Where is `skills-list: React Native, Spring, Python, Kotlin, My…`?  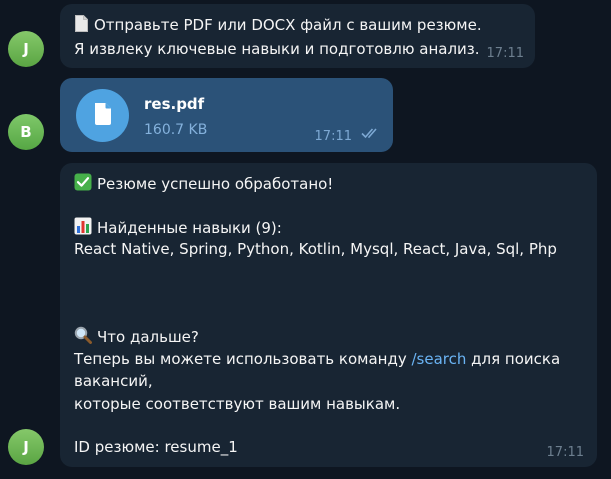
skills-list: React Native, Spring, Python, Kotlin, My… is located at coordinates (315, 249).